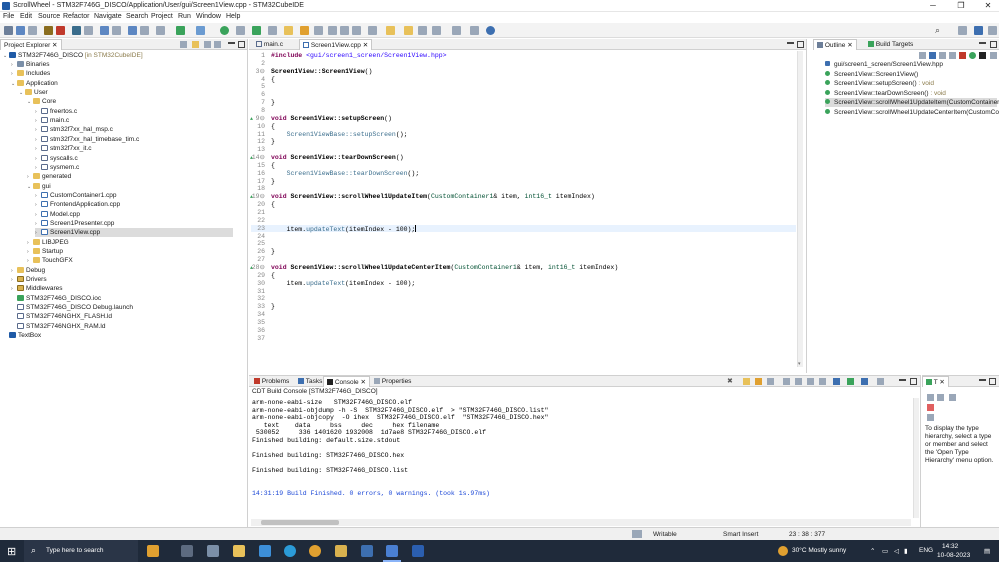 This screenshot has width=999, height=562. Describe the element at coordinates (208, 16) in the screenshot. I see `menu-window: Window` at that location.